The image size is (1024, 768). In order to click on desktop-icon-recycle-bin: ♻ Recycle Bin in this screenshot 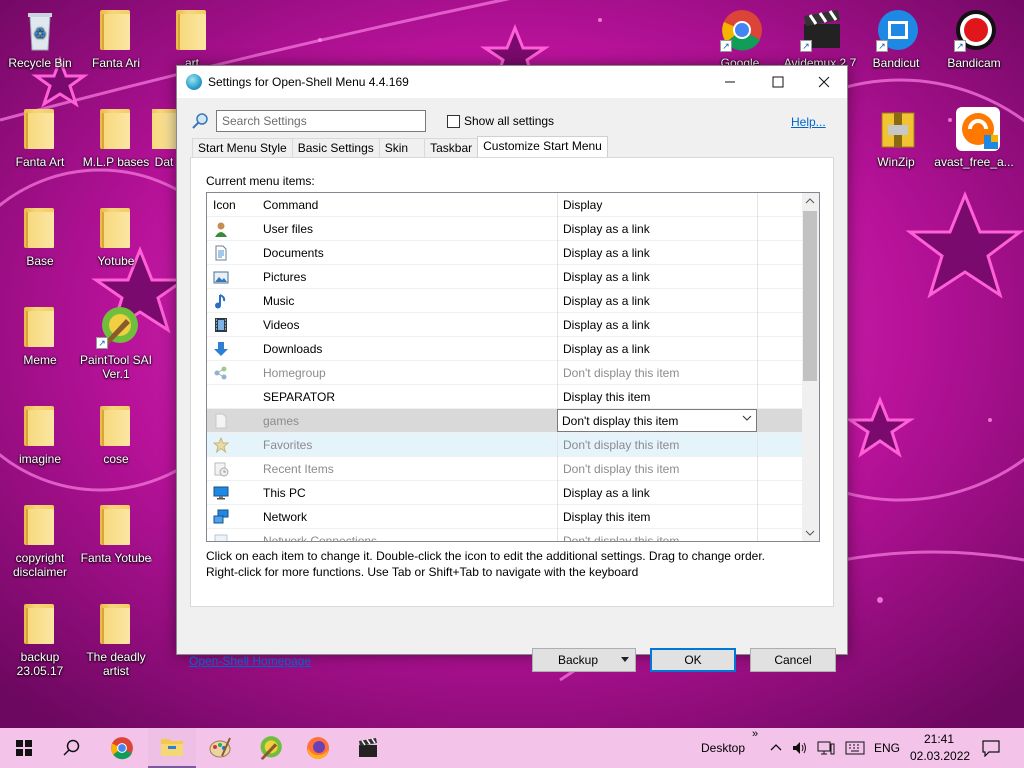, I will do `click(40, 39)`.